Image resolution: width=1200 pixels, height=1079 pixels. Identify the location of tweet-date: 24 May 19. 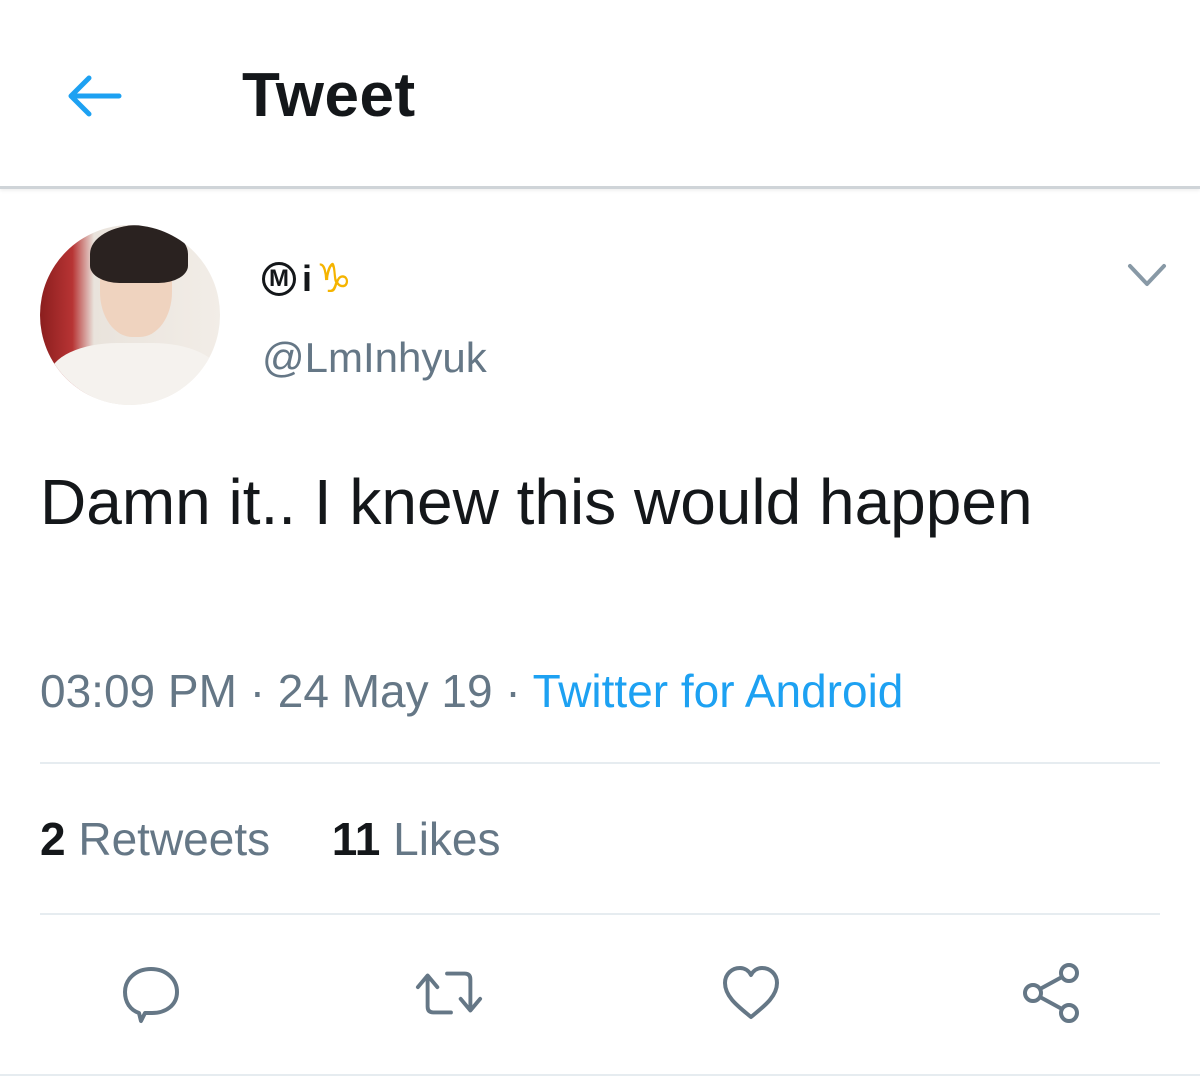
(385, 691).